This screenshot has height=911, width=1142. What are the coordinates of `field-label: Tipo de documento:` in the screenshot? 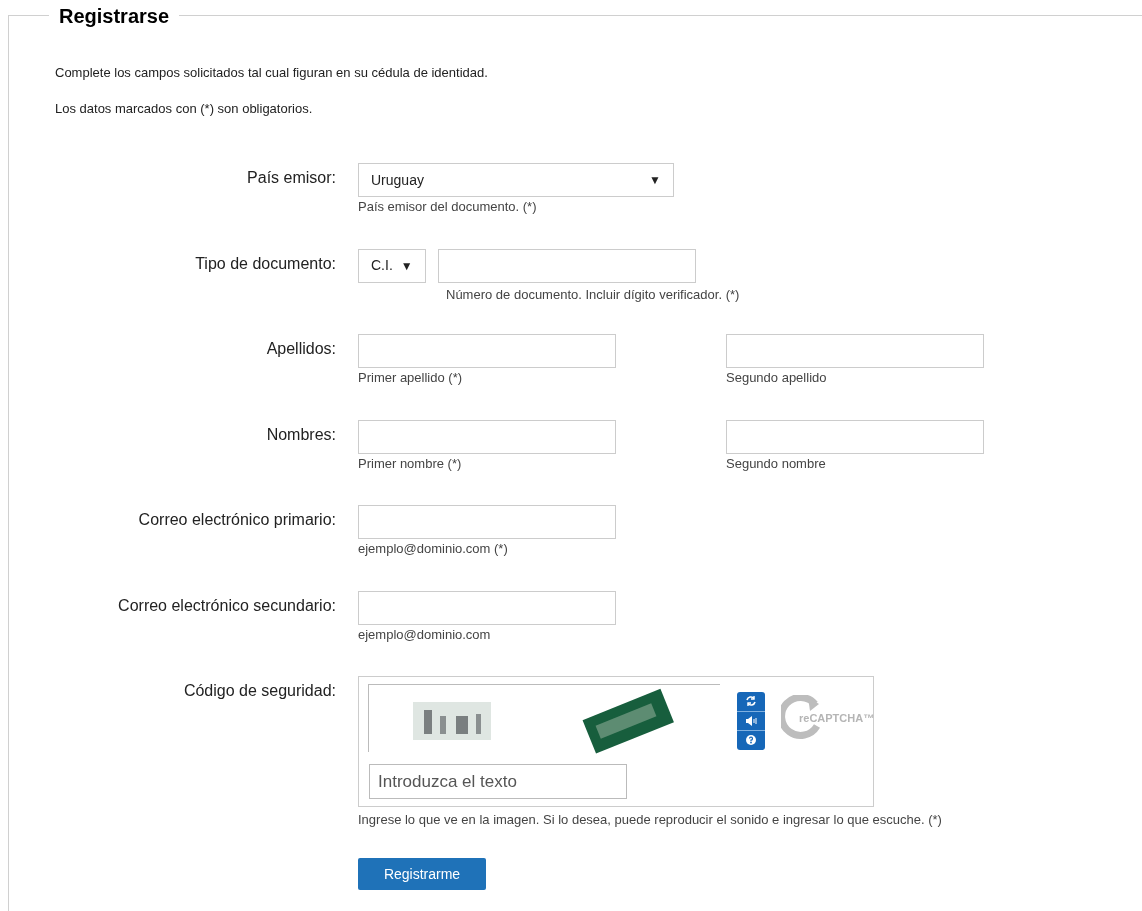 It's located at (265, 263).